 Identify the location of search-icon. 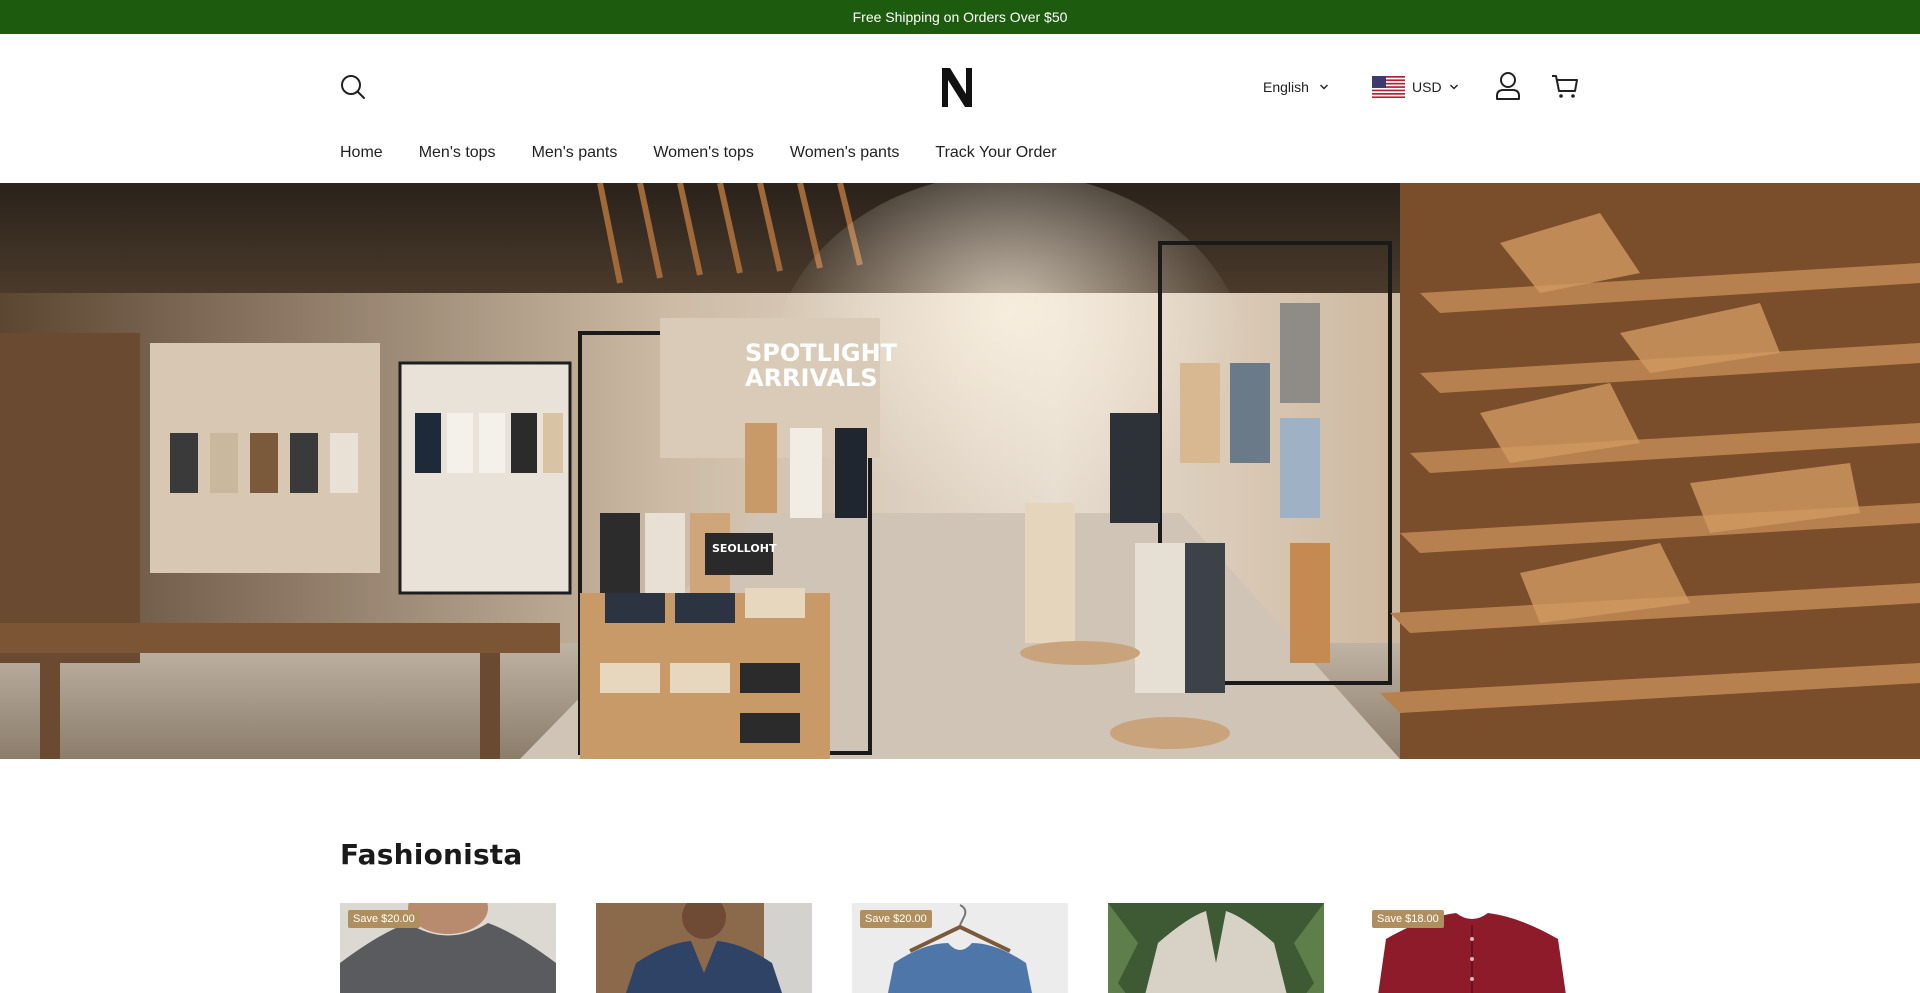
(353, 87).